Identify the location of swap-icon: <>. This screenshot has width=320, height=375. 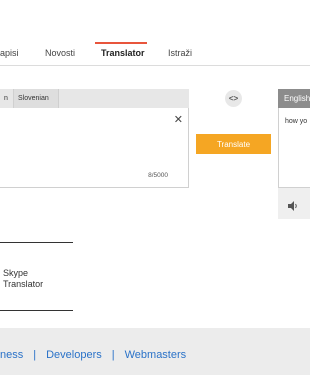
(233, 98).